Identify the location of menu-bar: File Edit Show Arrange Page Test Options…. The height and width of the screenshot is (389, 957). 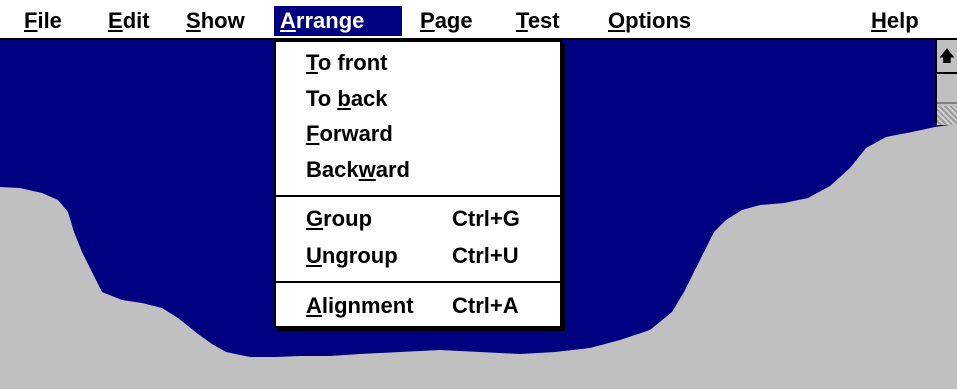
(478, 20).